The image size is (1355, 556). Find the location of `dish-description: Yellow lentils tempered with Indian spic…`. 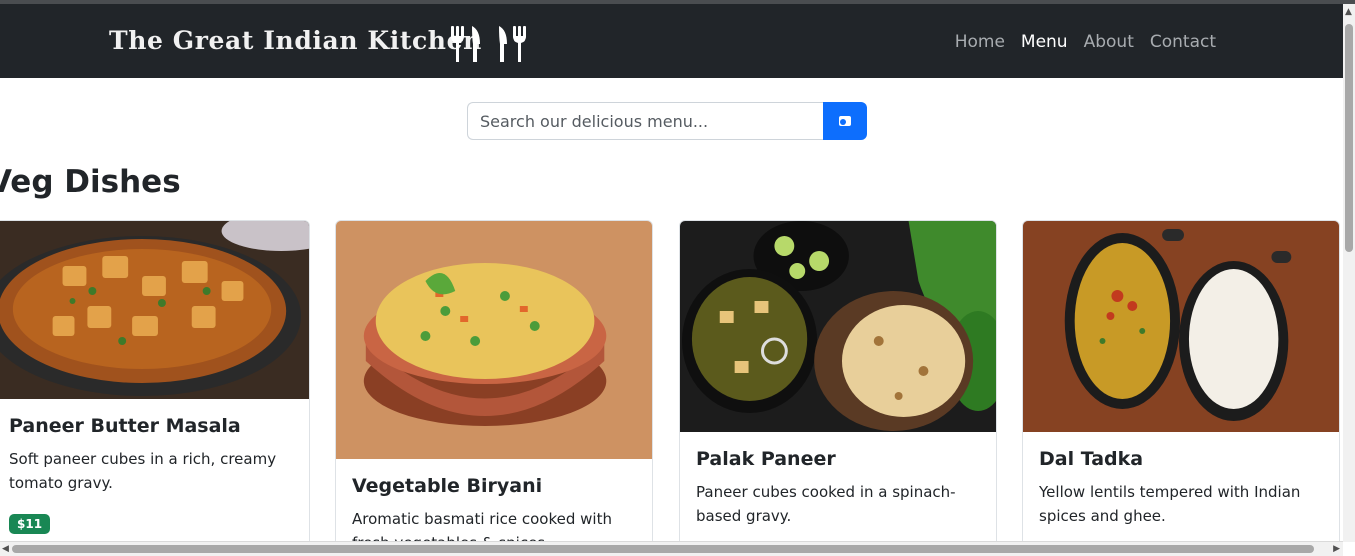

dish-description: Yellow lentils tempered with Indian spic… is located at coordinates (1170, 504).